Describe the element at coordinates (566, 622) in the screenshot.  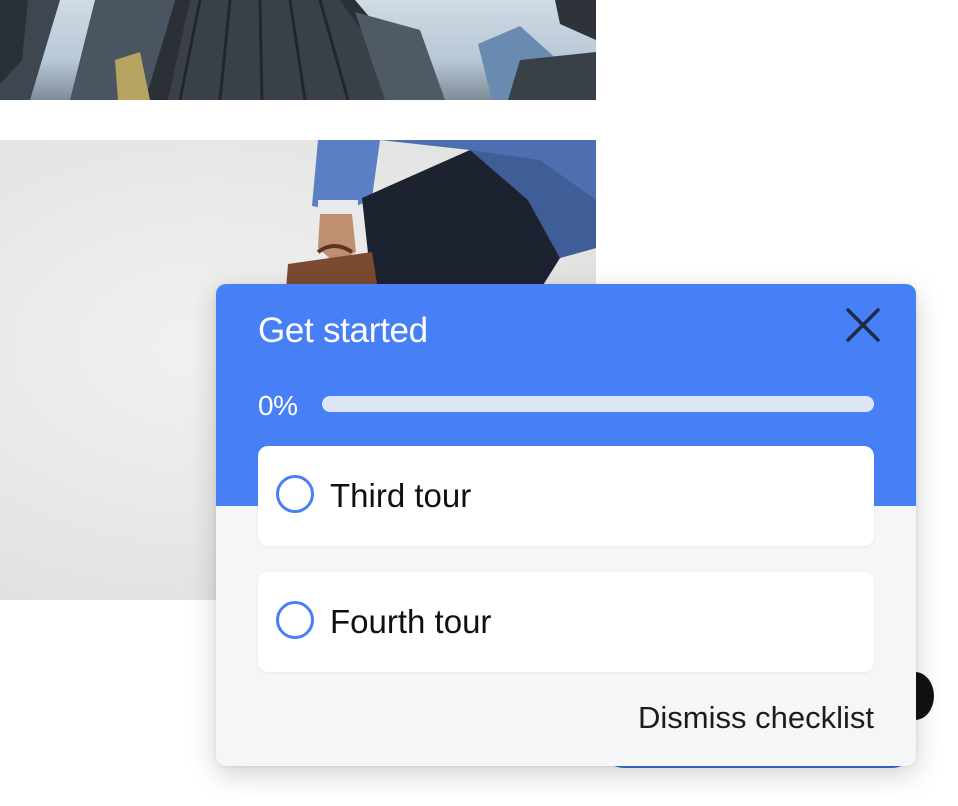
I see `checklist-item-fourth-tour: Fourth tour` at that location.